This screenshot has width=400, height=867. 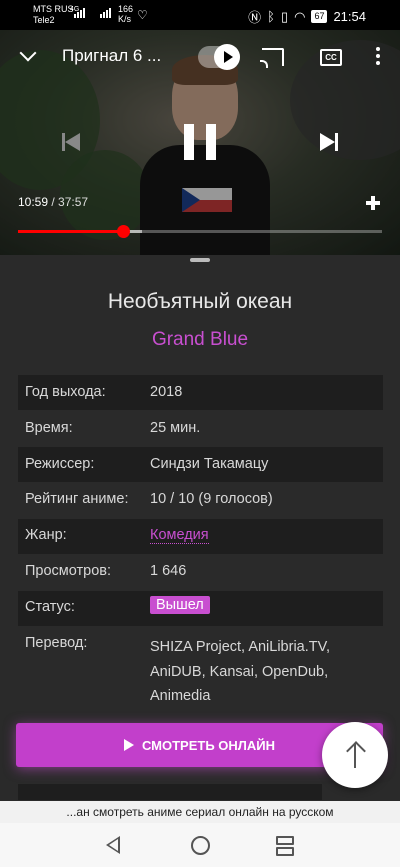 I want to click on bluetooth-icon: ᛒ, so click(x=271, y=16).